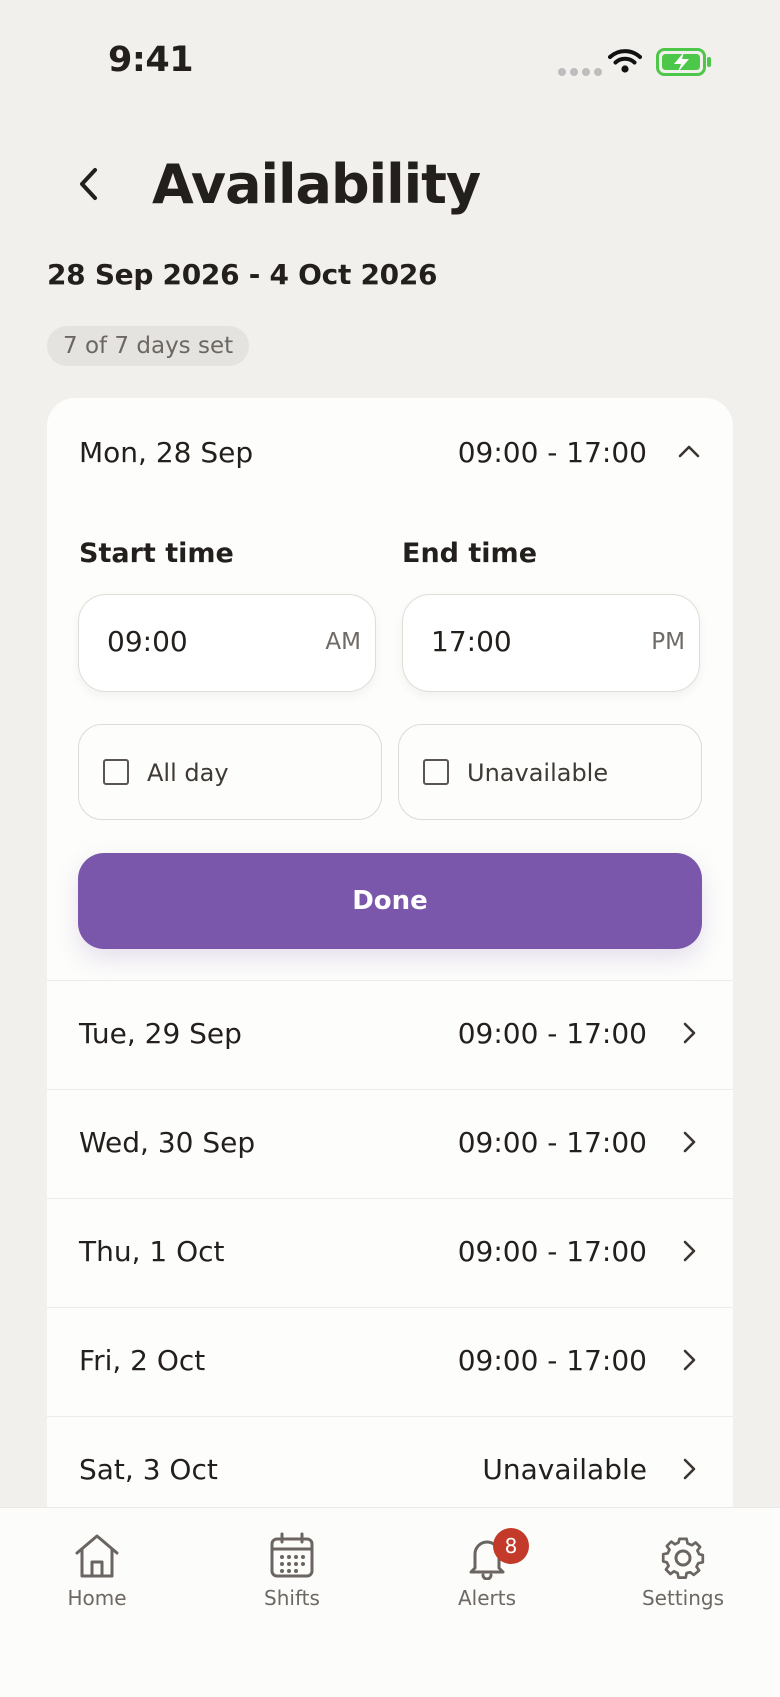  I want to click on tab-alerts: 8 Alerts, so click(487, 1580).